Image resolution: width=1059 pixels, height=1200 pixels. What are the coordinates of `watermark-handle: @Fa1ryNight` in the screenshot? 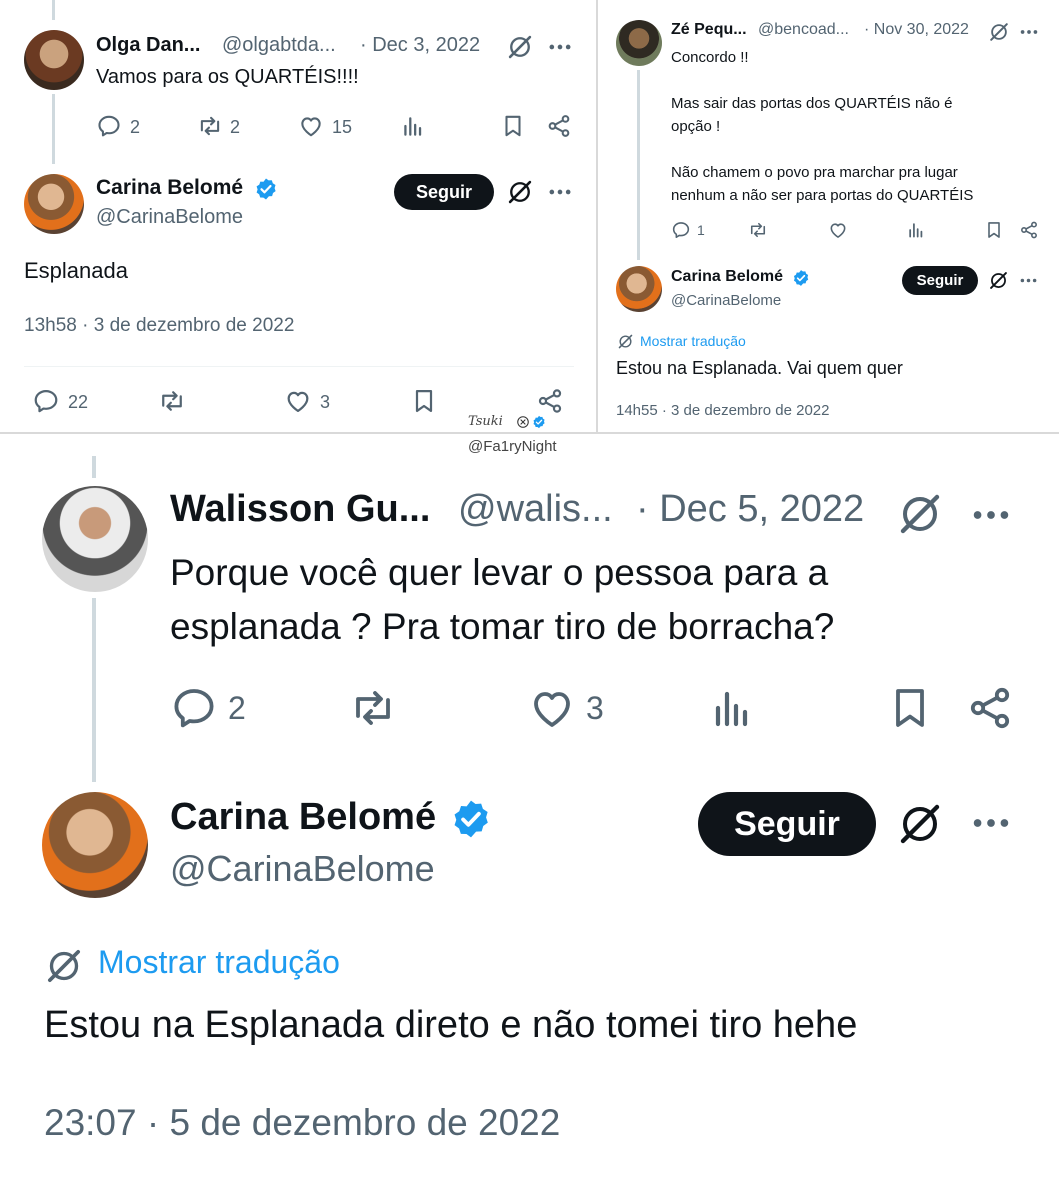 It's located at (512, 446).